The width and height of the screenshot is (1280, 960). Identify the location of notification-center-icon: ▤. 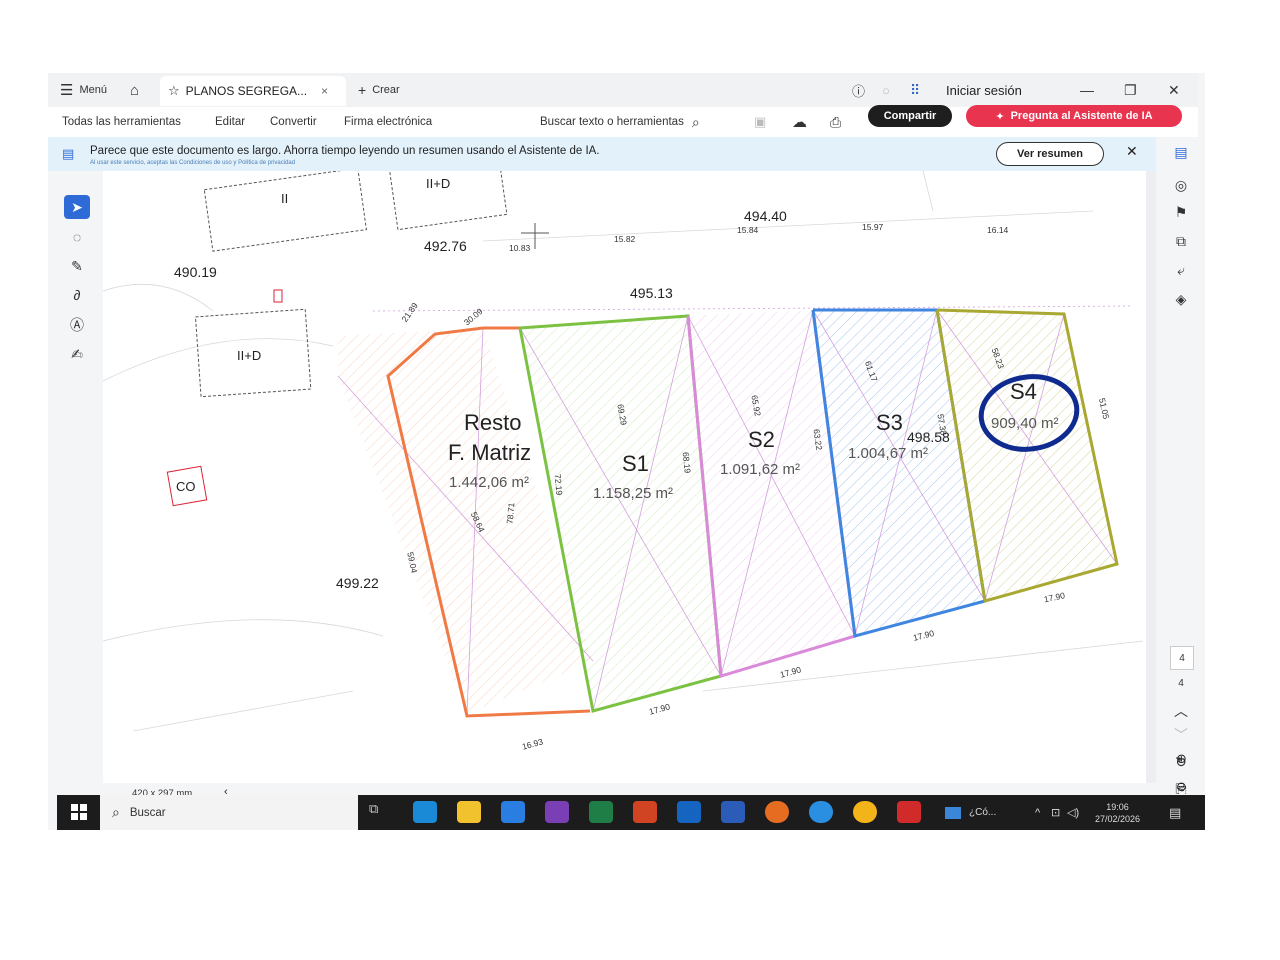
(1175, 812).